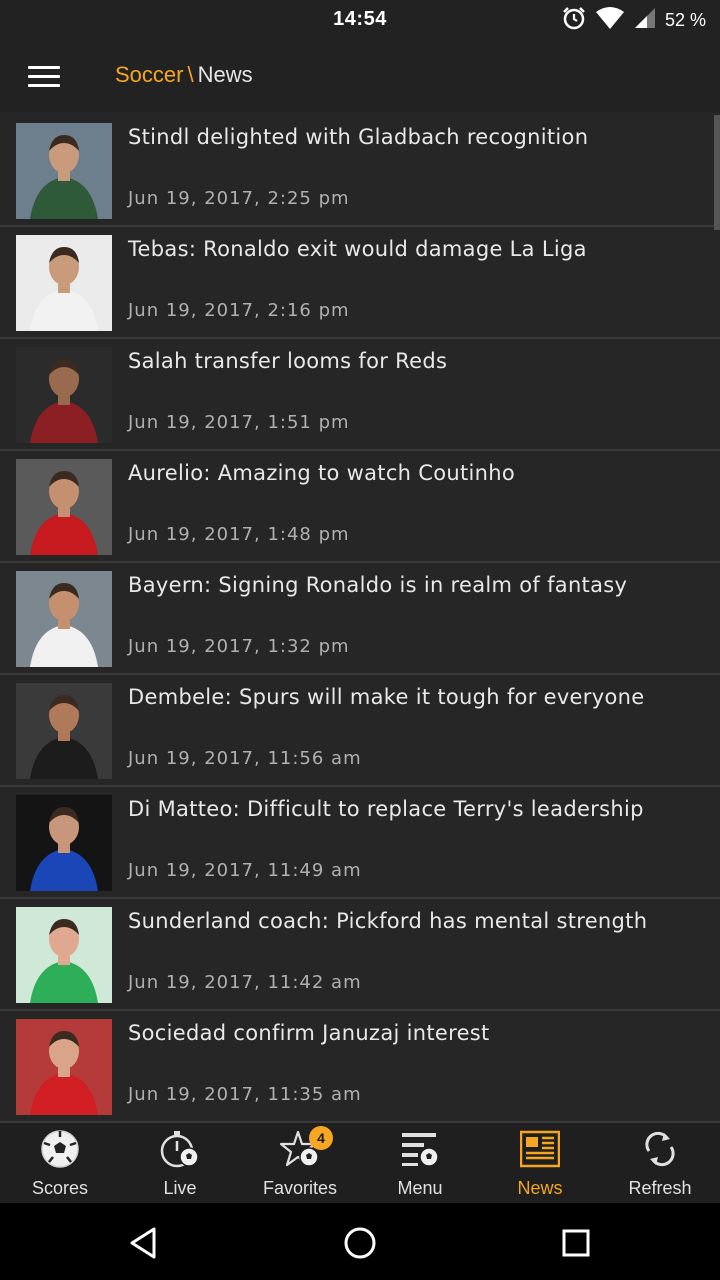 The height and width of the screenshot is (1280, 720). Describe the element at coordinates (360, 76) in the screenshot. I see `app-bar: Soccer \ News` at that location.